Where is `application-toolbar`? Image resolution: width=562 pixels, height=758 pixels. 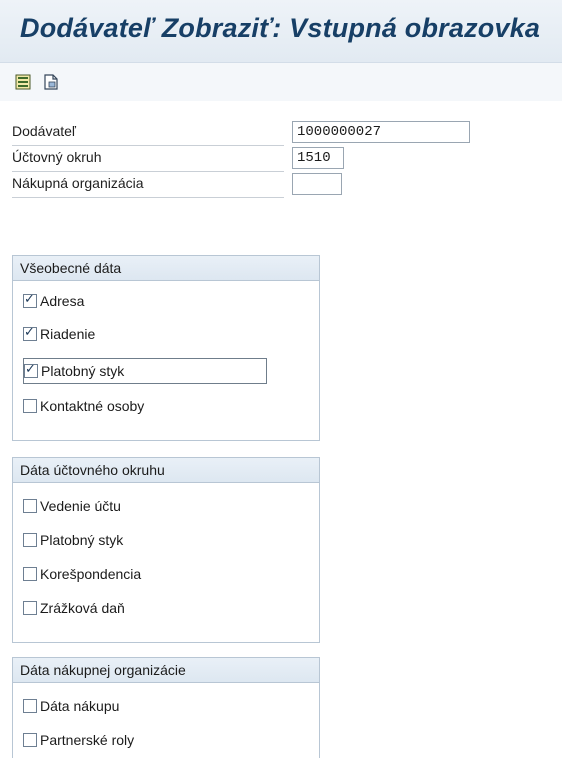
application-toolbar is located at coordinates (281, 82).